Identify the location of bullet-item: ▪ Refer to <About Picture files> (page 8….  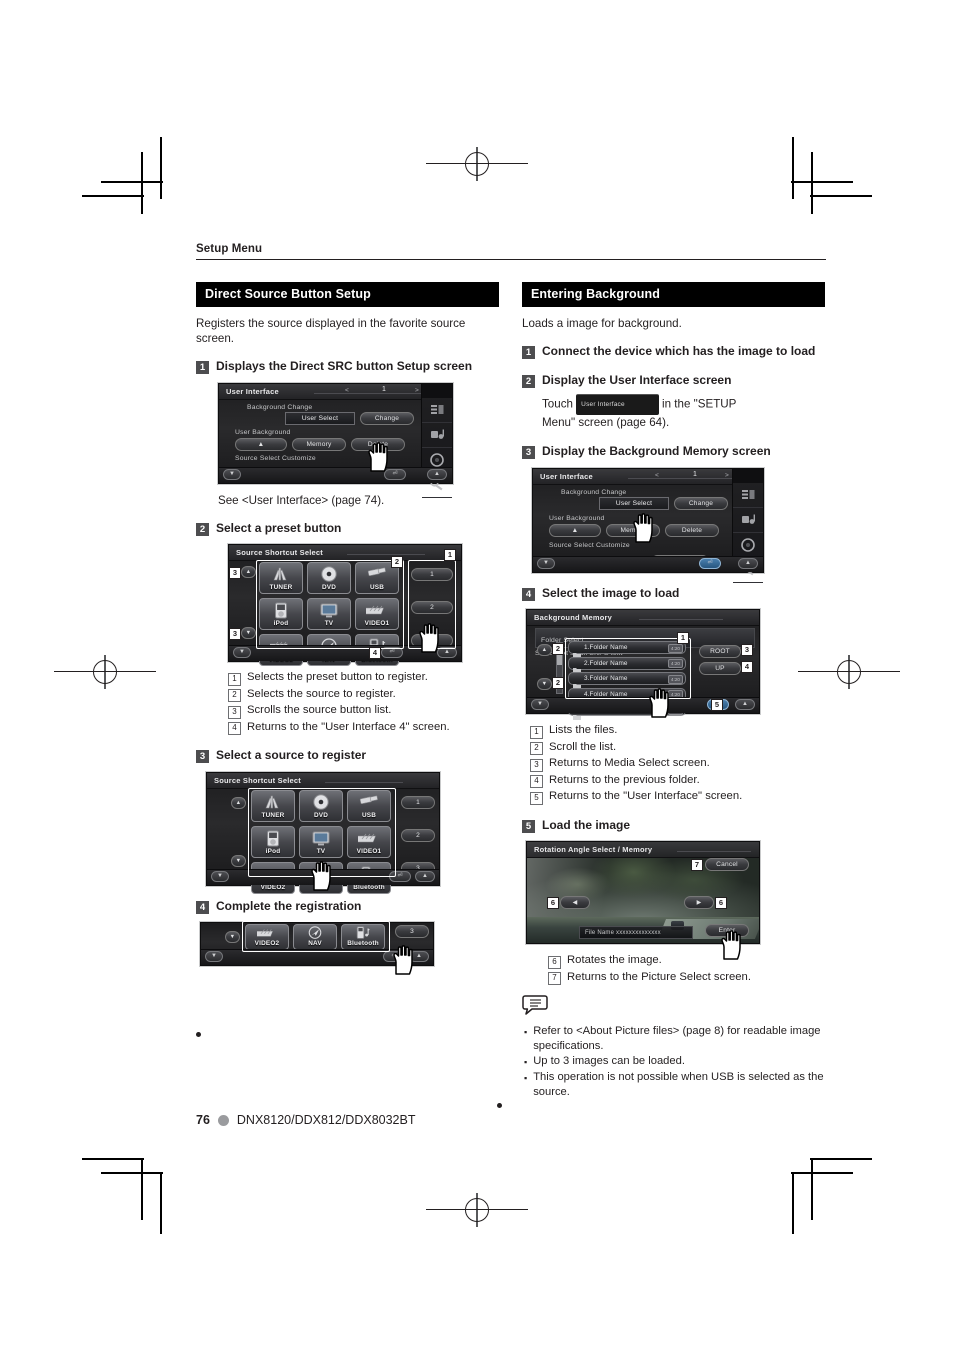
(673, 1039).